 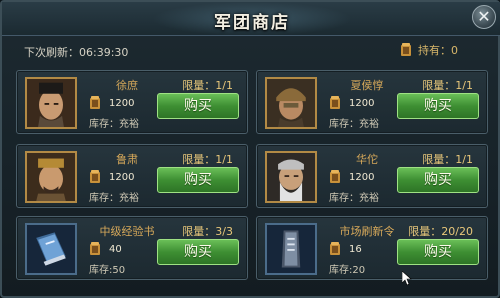 What do you see at coordinates (115, 249) in the screenshot?
I see `price-value: 40` at bounding box center [115, 249].